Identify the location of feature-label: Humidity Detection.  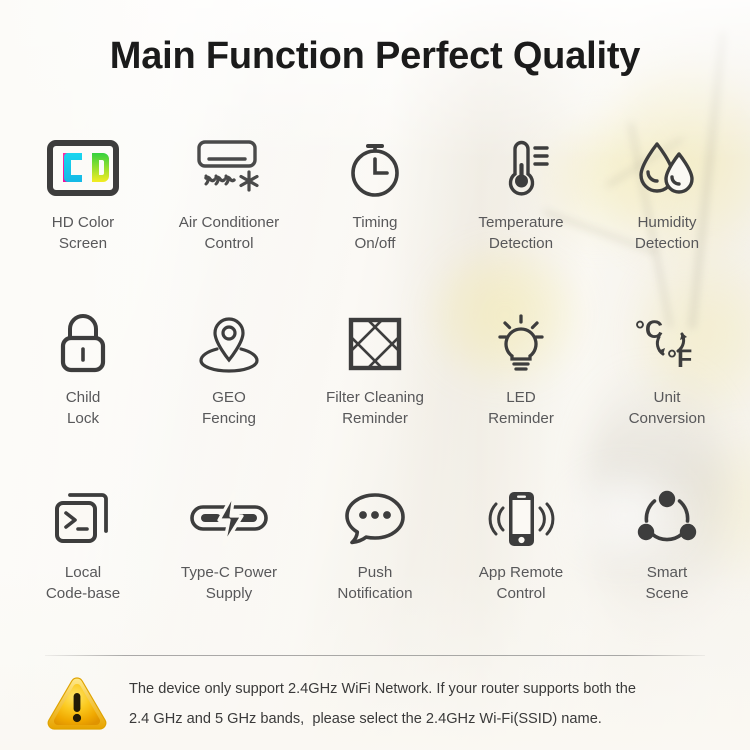
(667, 233).